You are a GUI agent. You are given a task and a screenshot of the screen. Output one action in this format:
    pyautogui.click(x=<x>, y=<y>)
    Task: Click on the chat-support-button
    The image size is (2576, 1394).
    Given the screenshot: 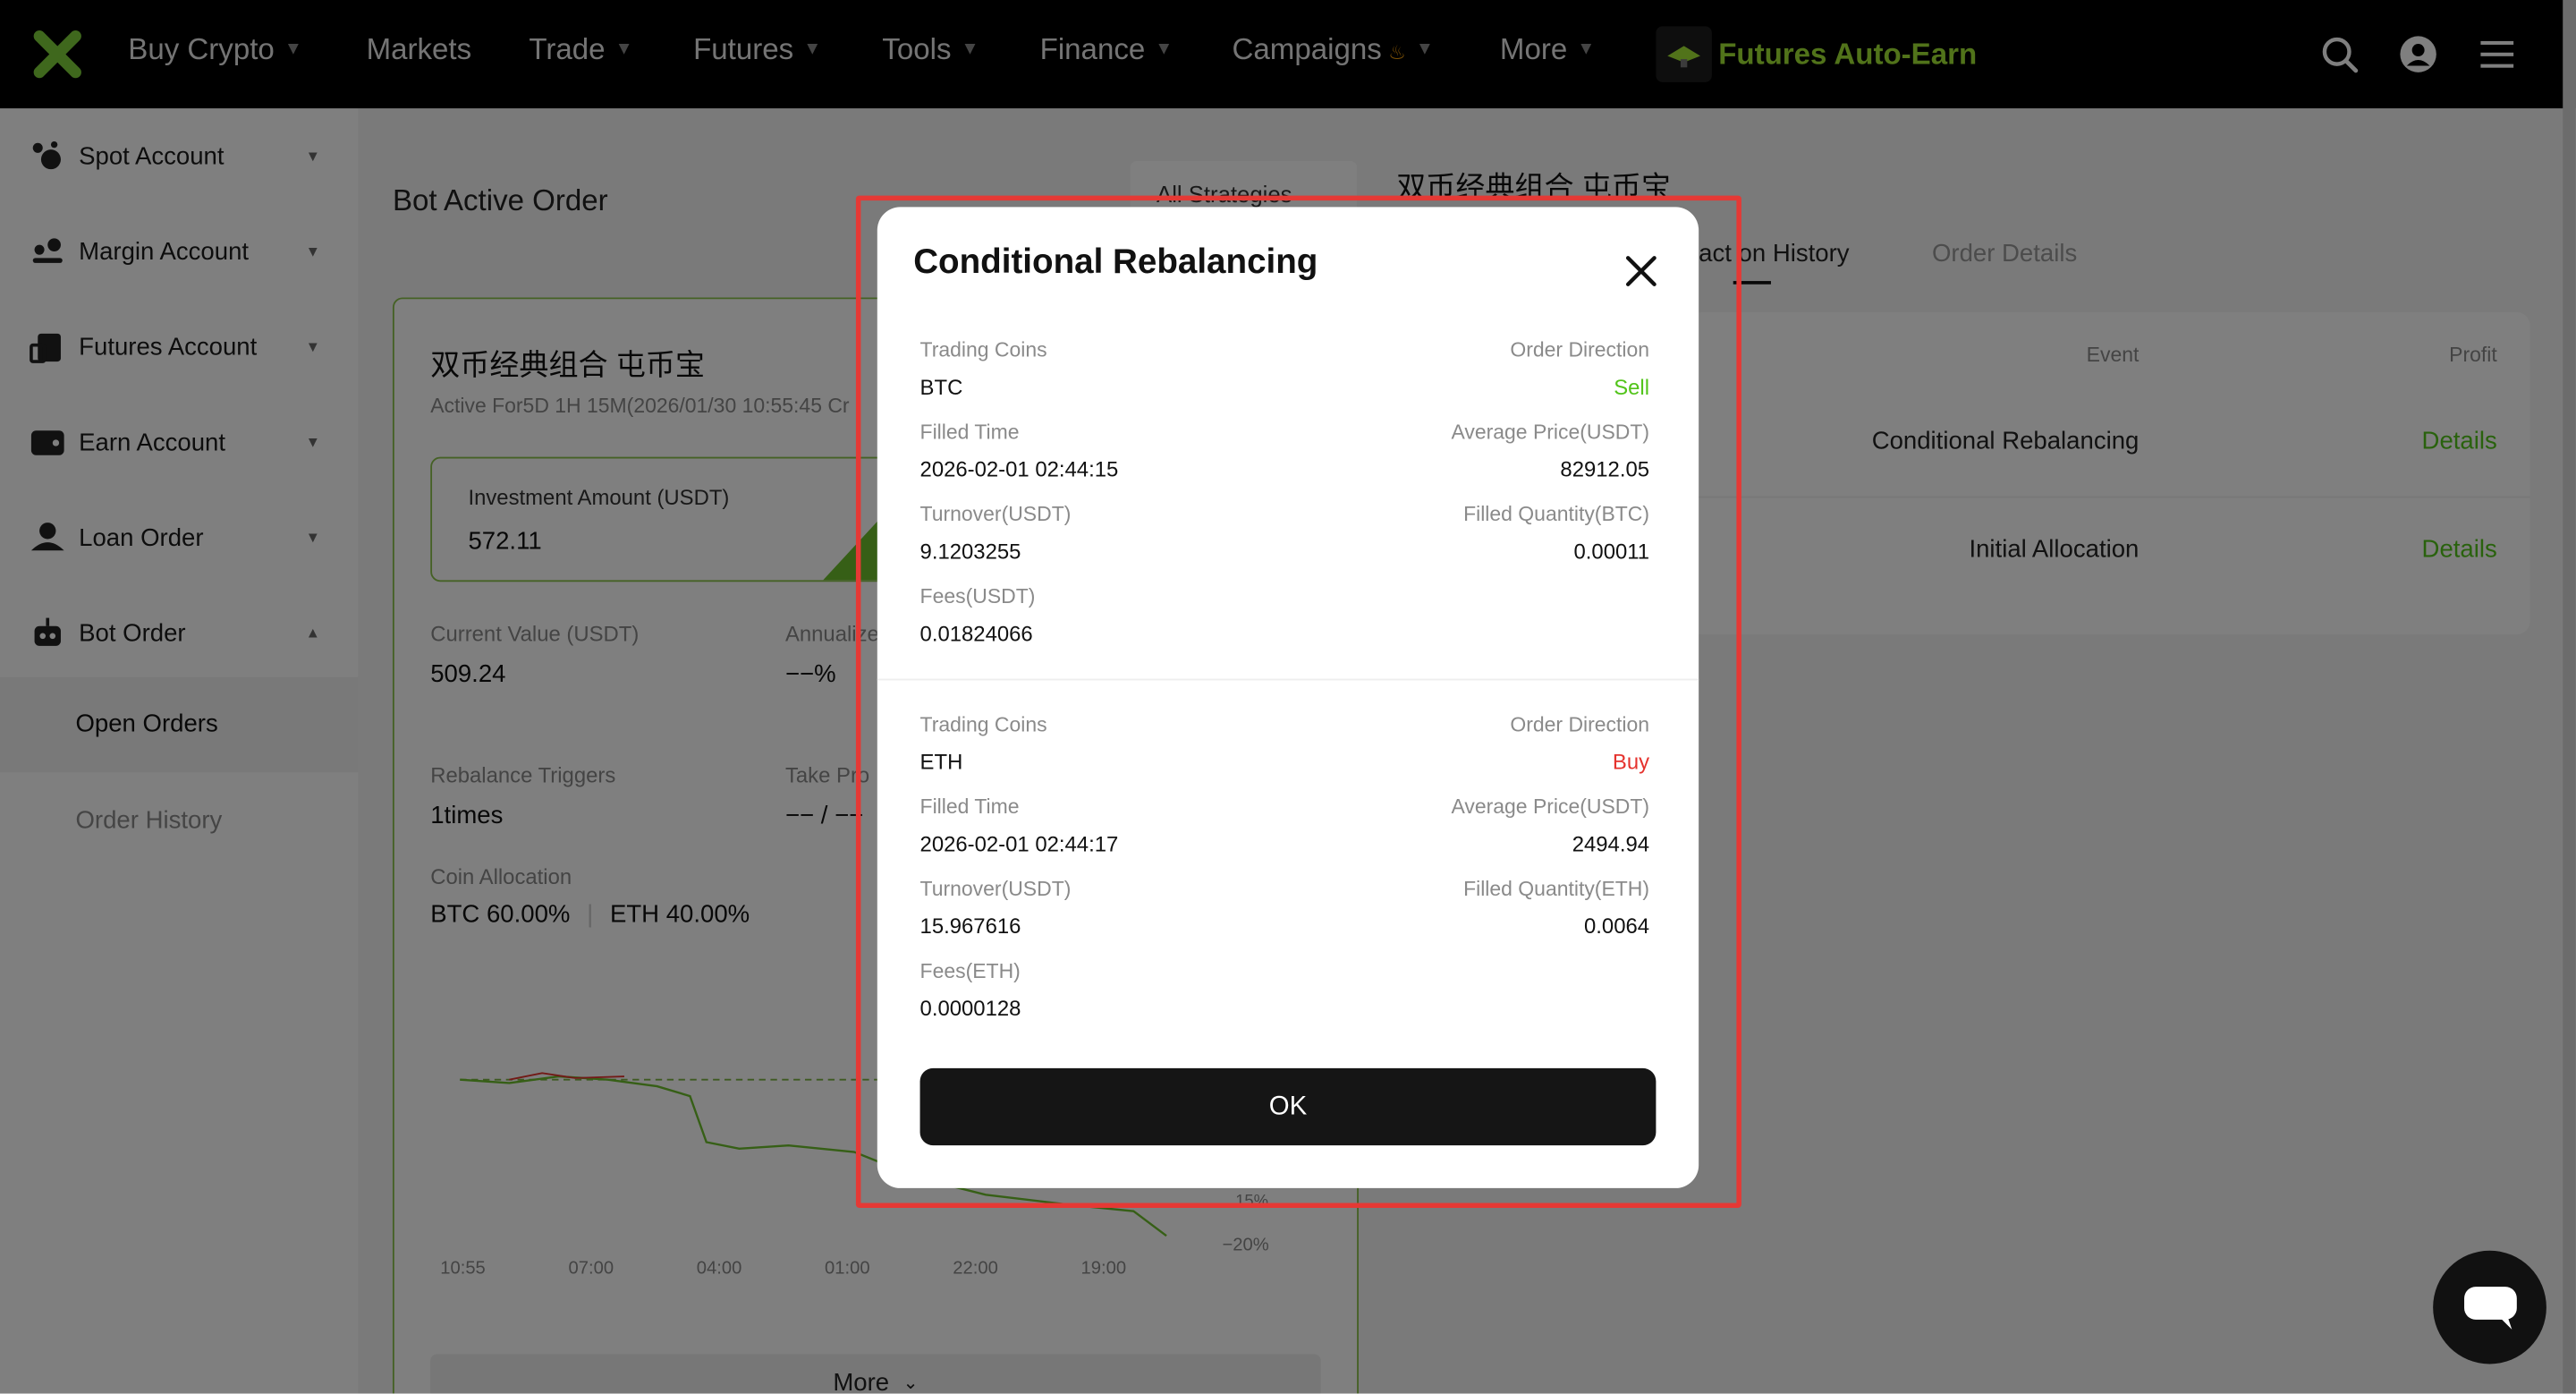 What is the action you would take?
    pyautogui.click(x=2489, y=1307)
    